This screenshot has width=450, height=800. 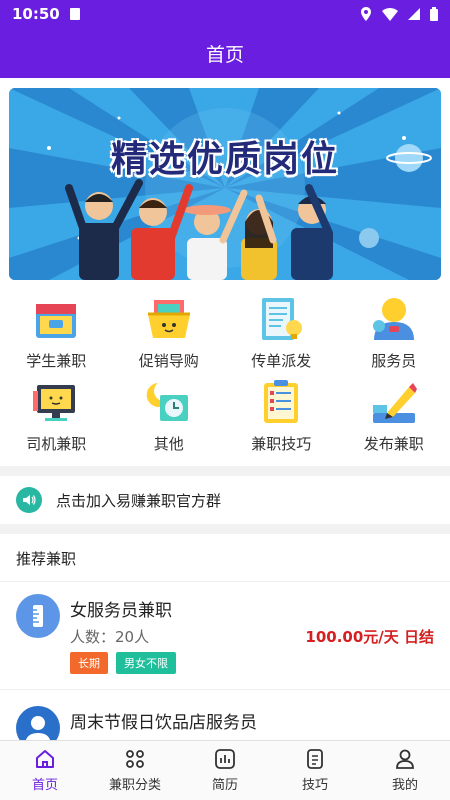 I want to click on bottom-tab-bar: 首页 兼职分类 简历 技巧 我的, so click(x=225, y=770).